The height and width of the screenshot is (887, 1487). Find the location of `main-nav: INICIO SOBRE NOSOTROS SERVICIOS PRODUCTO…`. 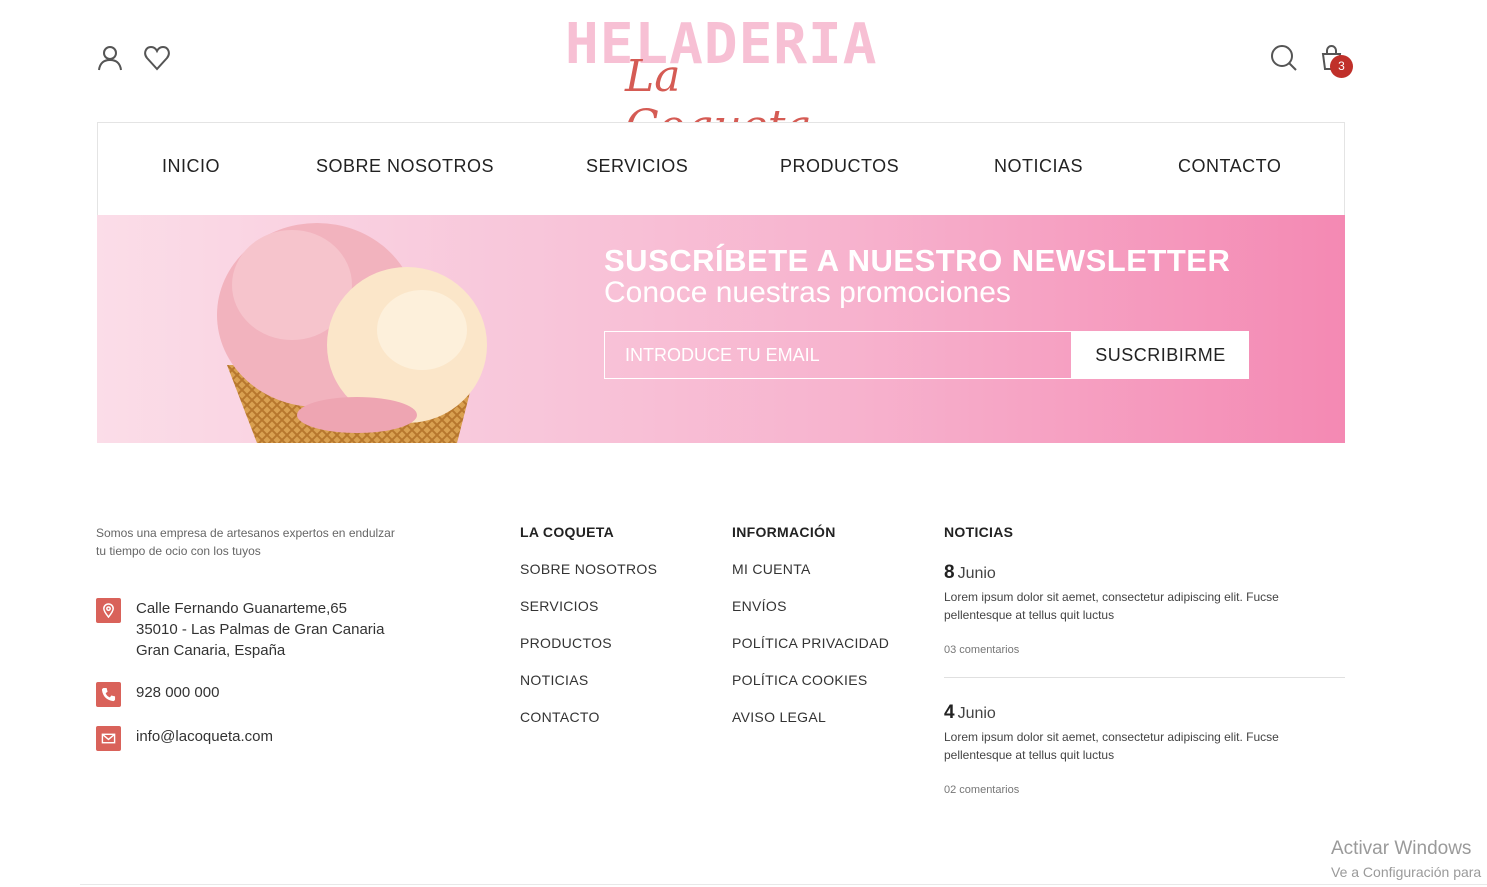

main-nav: INICIO SOBRE NOSOTROS SERVICIOS PRODUCTO… is located at coordinates (721, 168).